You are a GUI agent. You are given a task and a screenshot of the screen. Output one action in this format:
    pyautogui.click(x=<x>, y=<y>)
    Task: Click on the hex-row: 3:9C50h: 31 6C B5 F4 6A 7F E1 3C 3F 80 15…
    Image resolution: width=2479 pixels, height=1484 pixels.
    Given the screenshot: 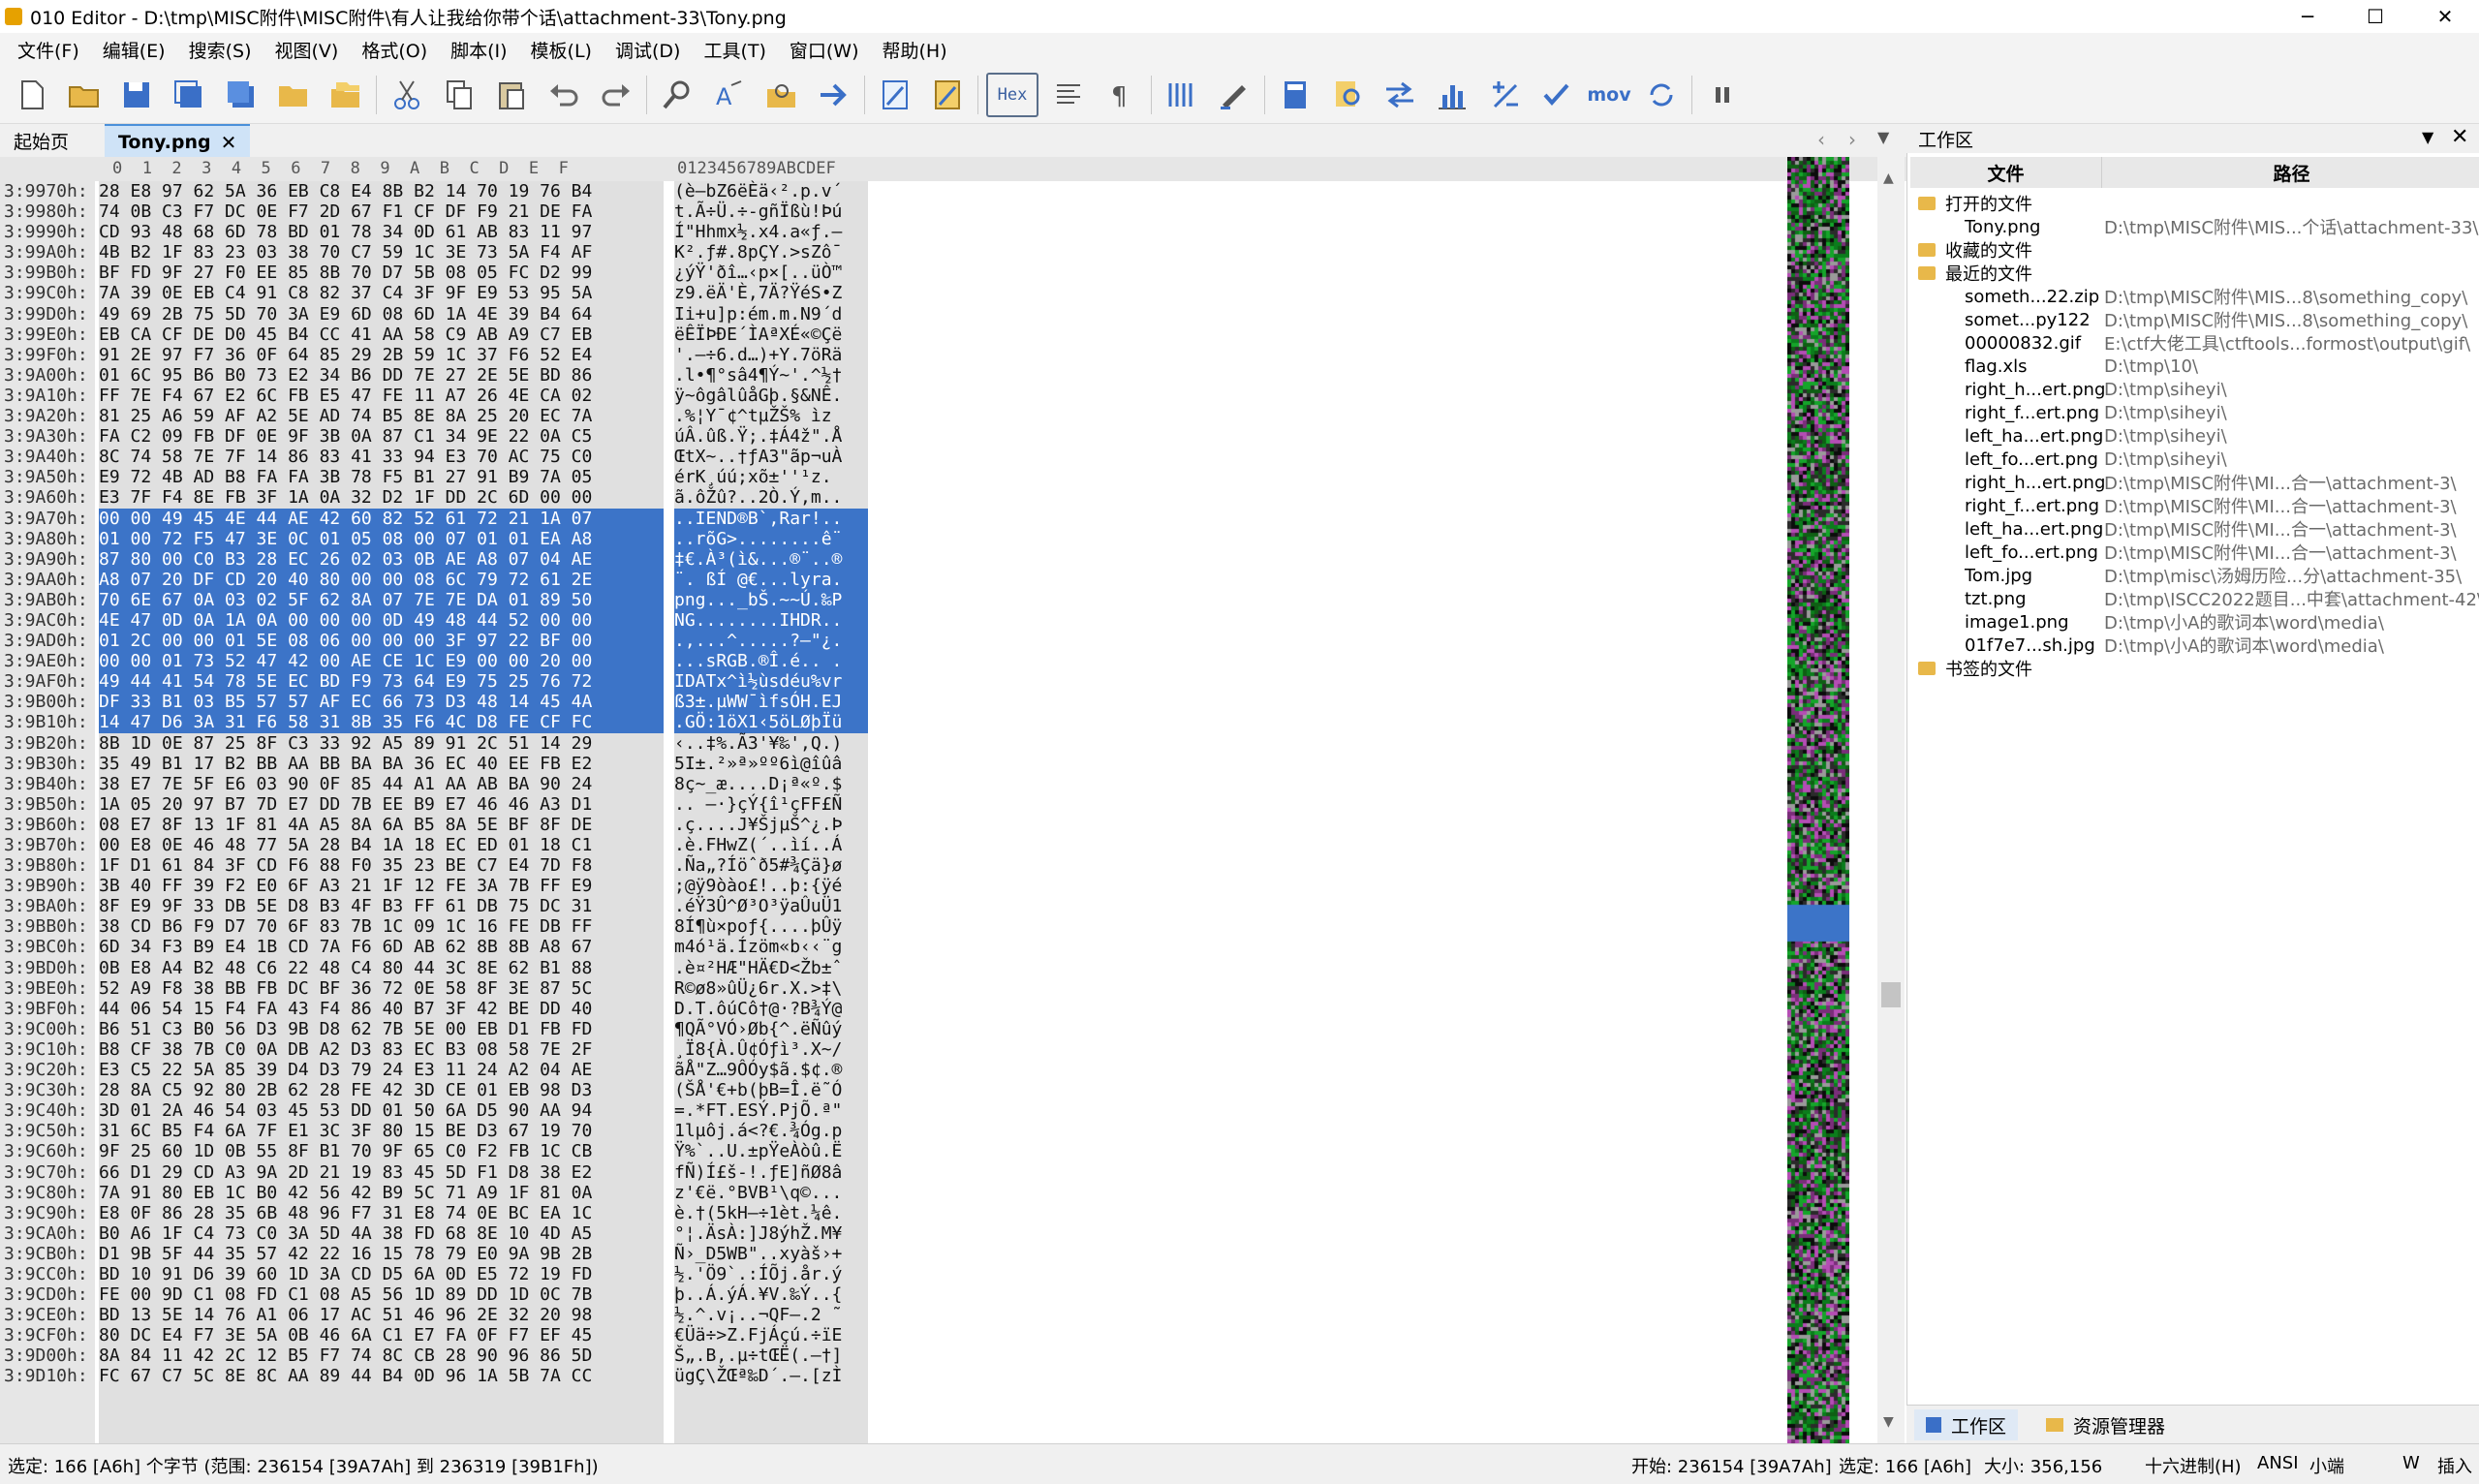 What is the action you would take?
    pyautogui.click(x=953, y=1131)
    